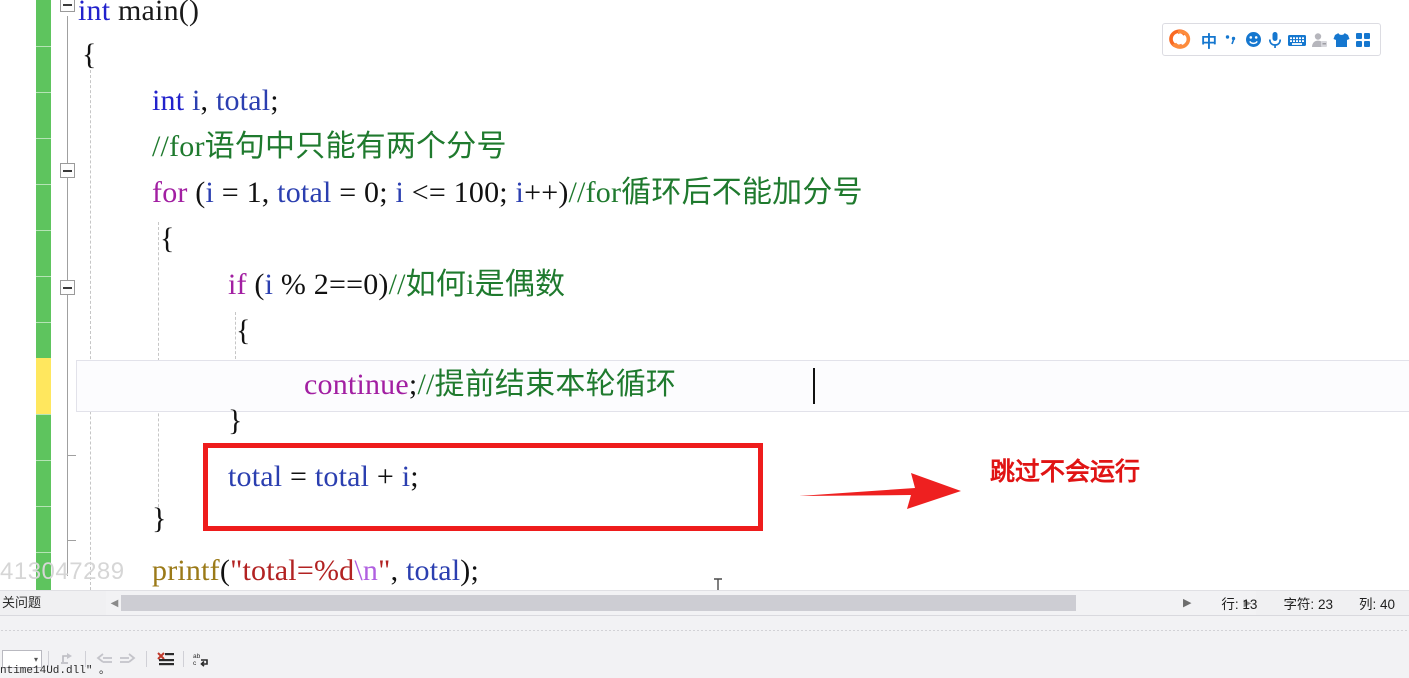 Image resolution: width=1409 pixels, height=678 pixels. Describe the element at coordinates (476, 192) in the screenshot. I see `token-hundred: 100` at that location.